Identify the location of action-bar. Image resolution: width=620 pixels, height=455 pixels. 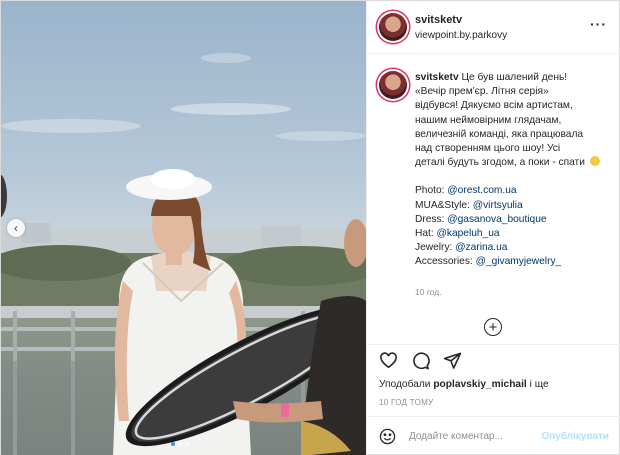
(420, 360).